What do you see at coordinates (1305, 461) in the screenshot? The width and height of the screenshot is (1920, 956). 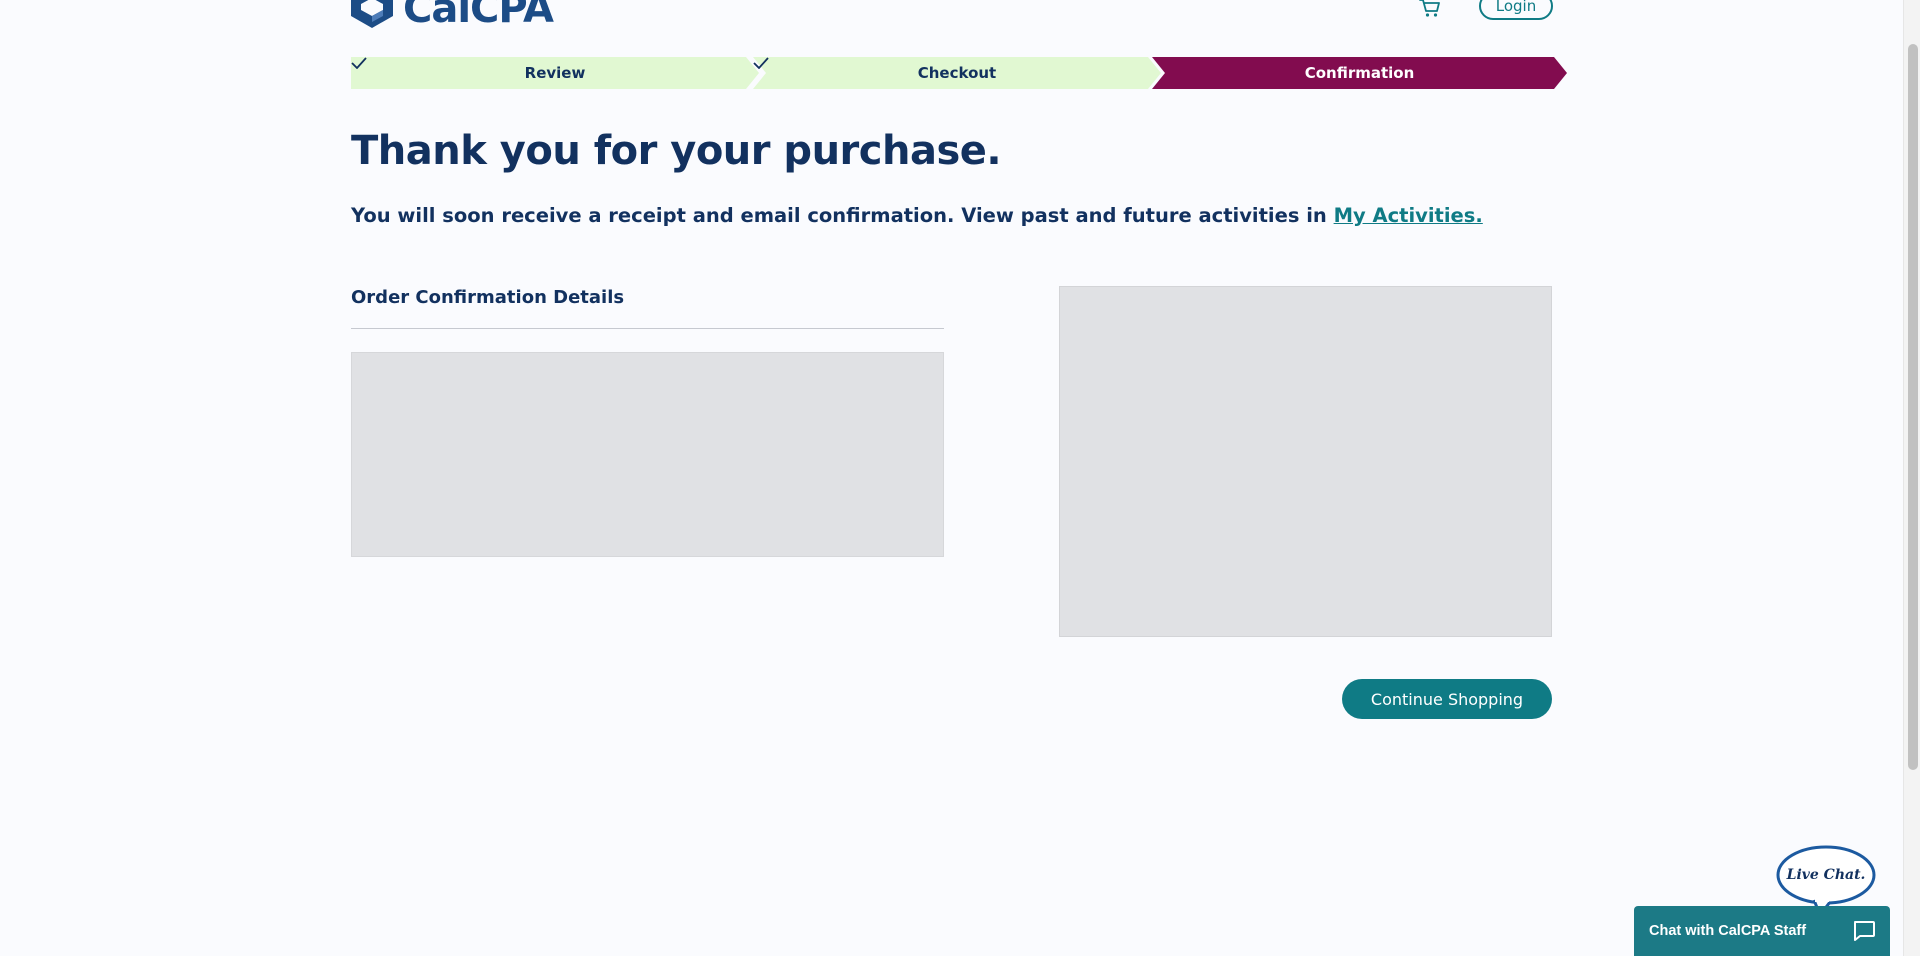 I see `order-summary-placeholder` at bounding box center [1305, 461].